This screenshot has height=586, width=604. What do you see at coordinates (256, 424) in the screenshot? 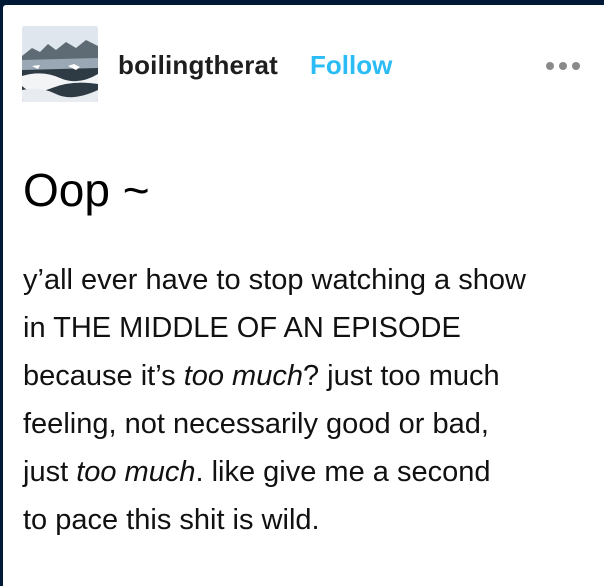
I see `body-line: feeling, not necessarily good or bad,` at bounding box center [256, 424].